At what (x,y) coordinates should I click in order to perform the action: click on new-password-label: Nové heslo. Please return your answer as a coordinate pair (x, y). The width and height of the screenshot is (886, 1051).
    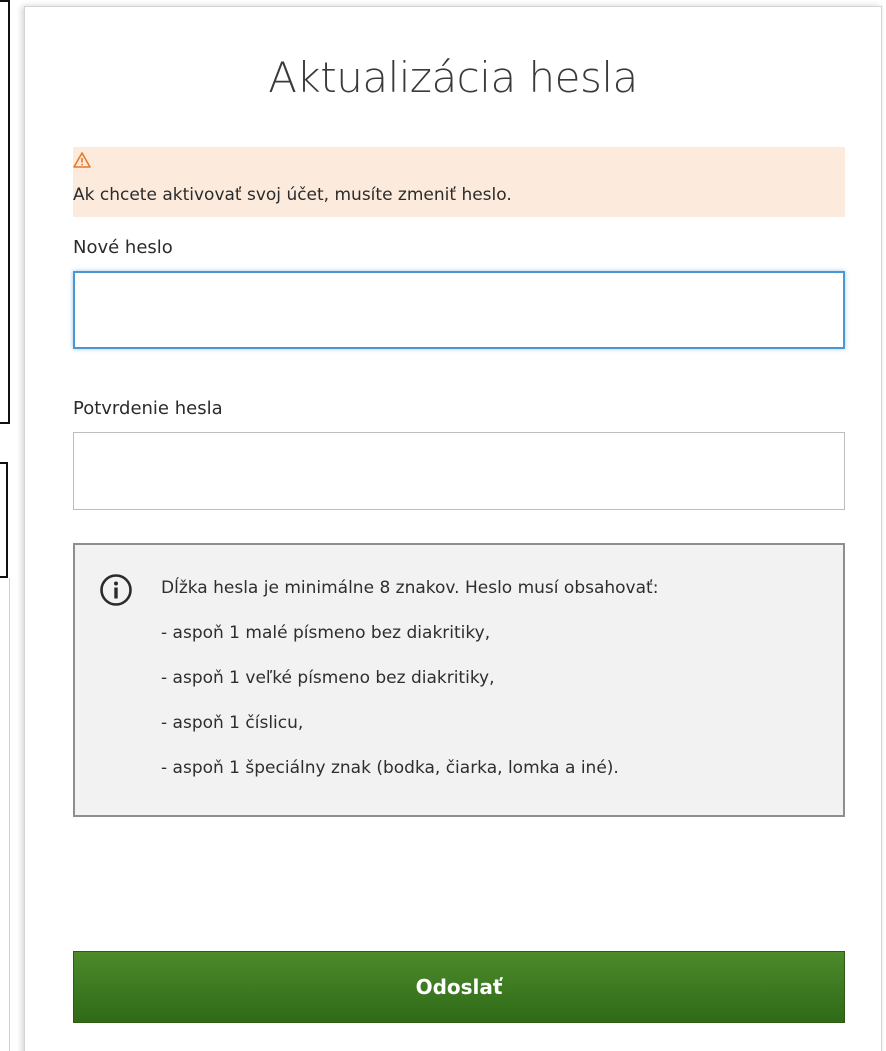
    Looking at the image, I should click on (123, 247).